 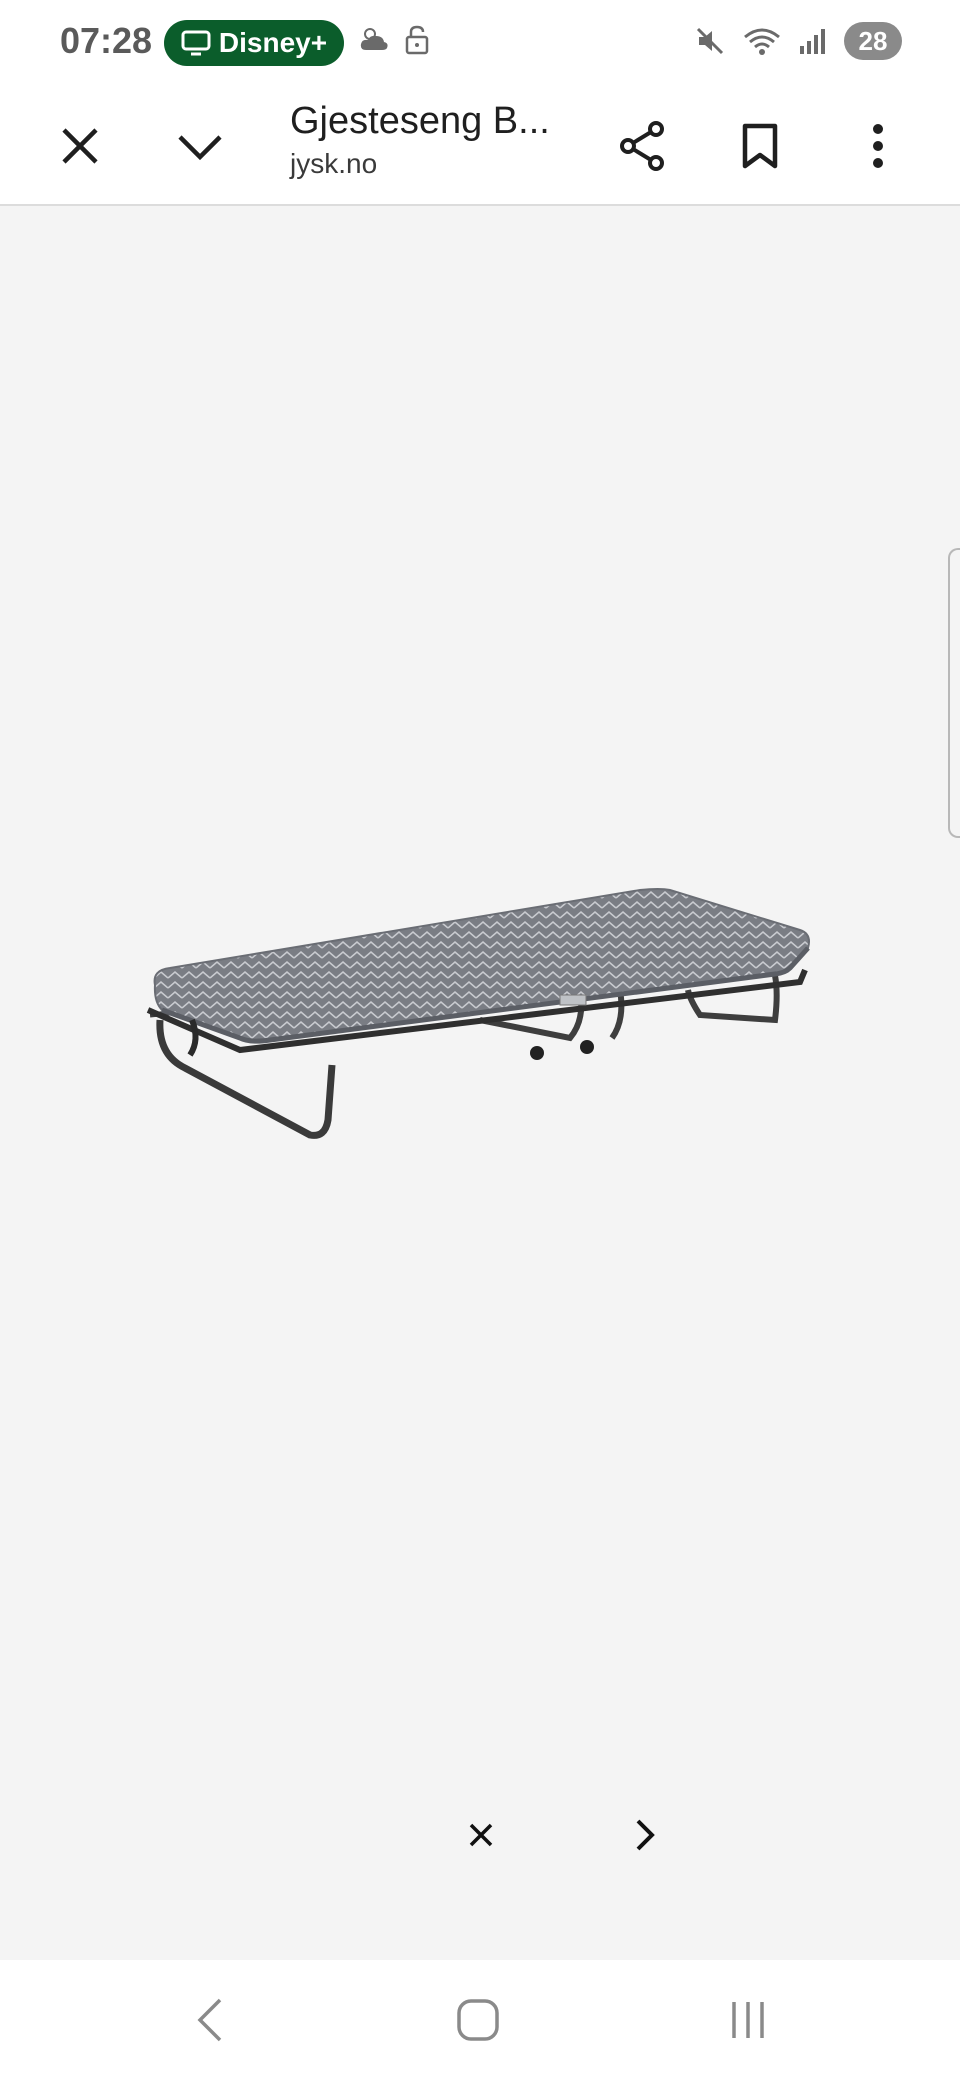 I want to click on bookmark-button, so click(x=760, y=146).